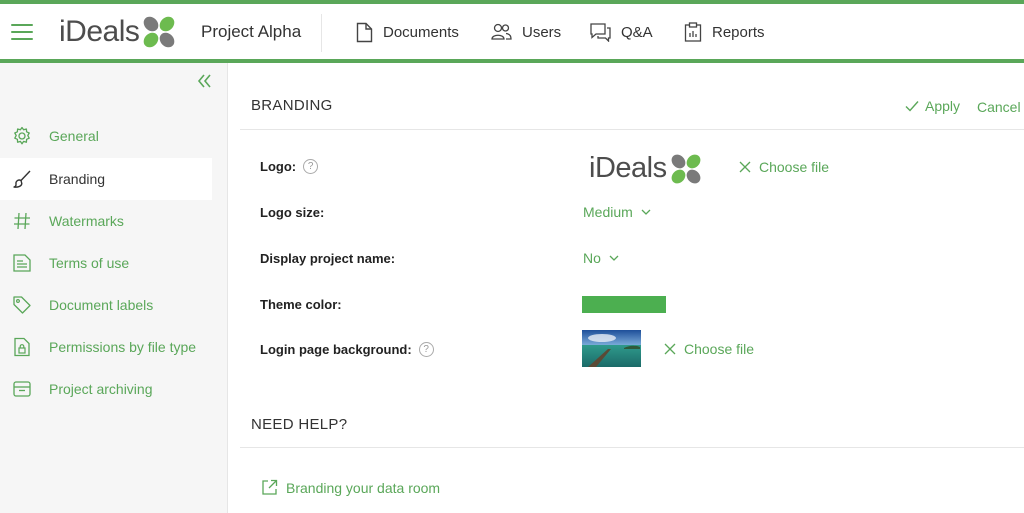 This screenshot has height=513, width=1024. I want to click on sidebar-item-label: Document labels, so click(101, 305).